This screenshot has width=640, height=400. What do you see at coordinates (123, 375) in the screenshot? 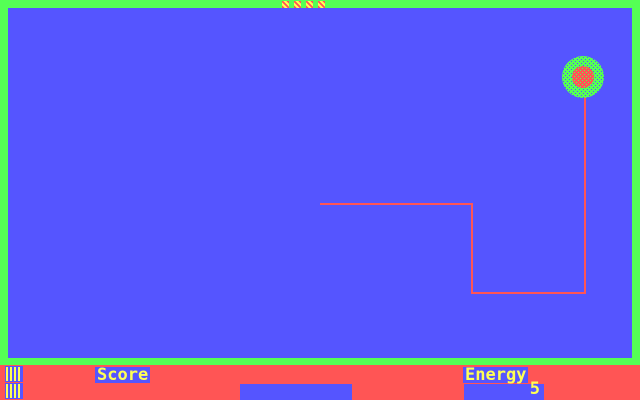
I see `score-label: Score` at bounding box center [123, 375].